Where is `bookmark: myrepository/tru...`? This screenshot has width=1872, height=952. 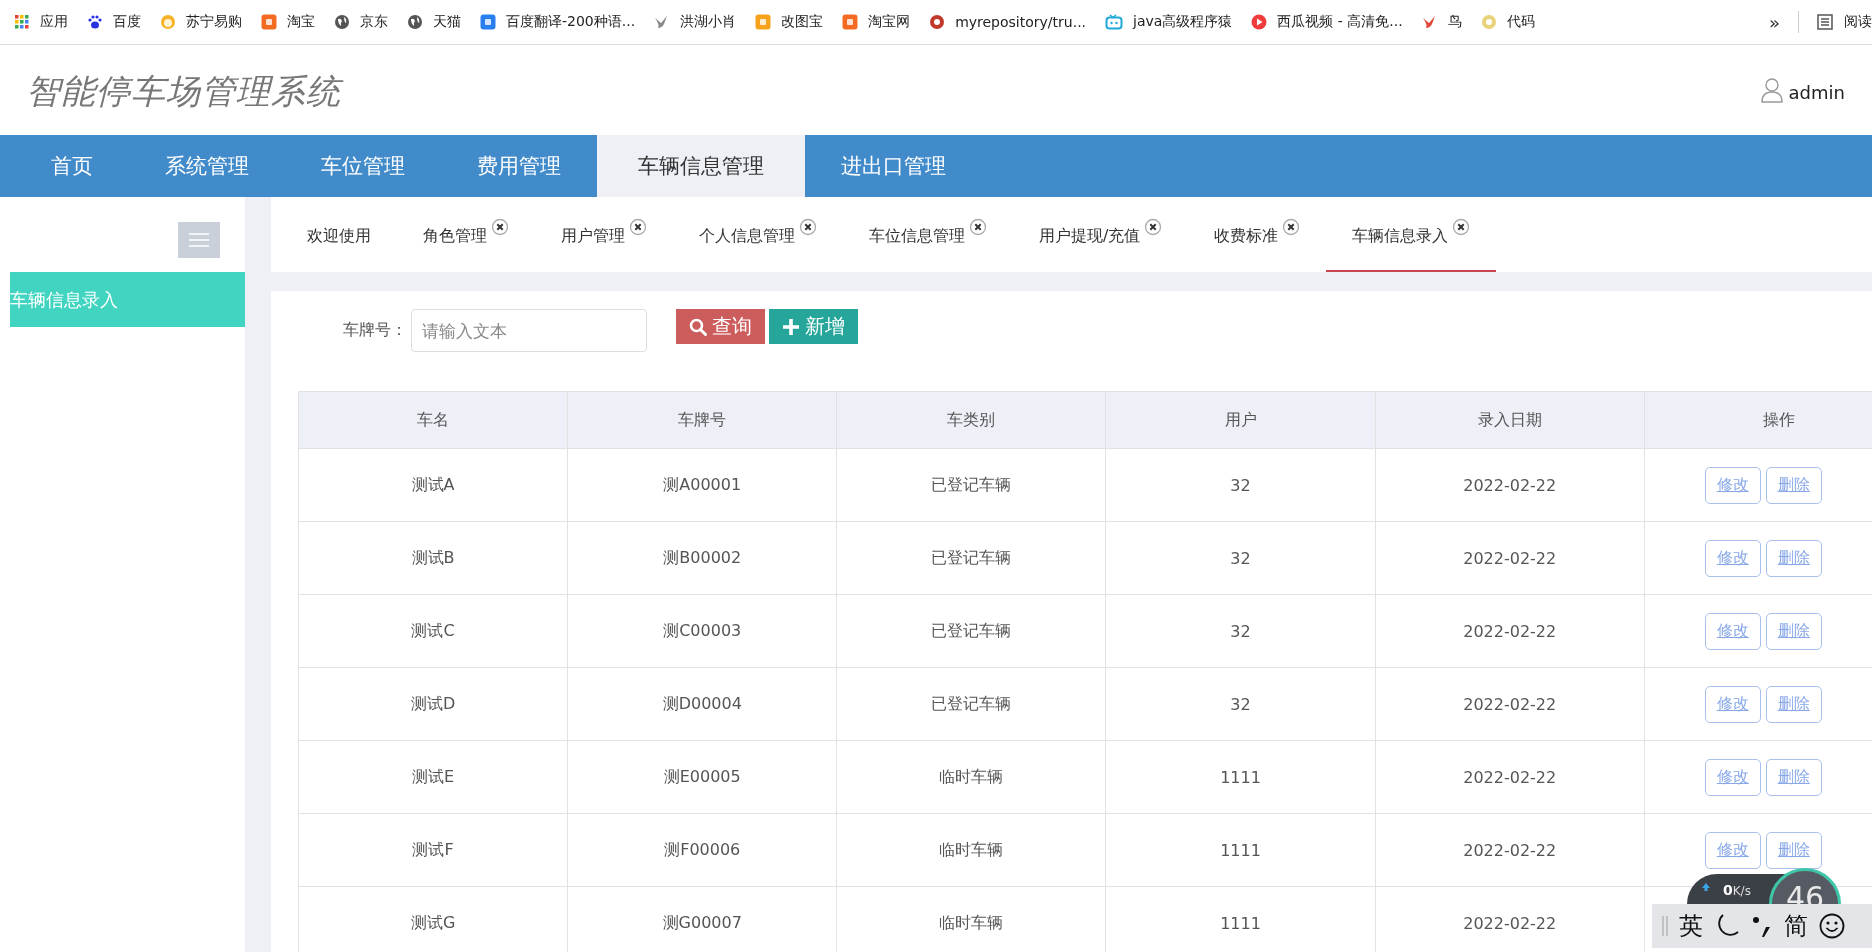
bookmark: myrepository/tru... is located at coordinates (1008, 22).